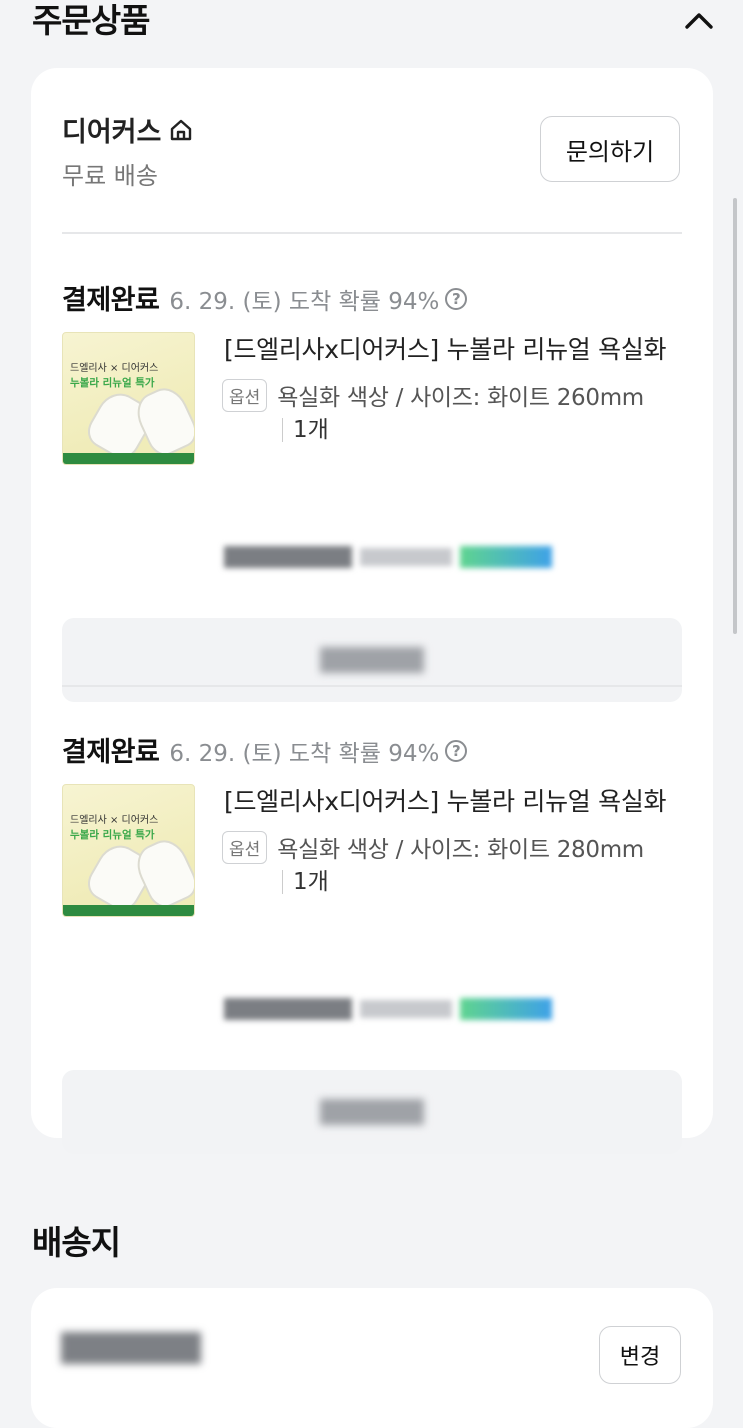 The height and width of the screenshot is (1428, 743). I want to click on orders-title: 주문상품, so click(91, 20).